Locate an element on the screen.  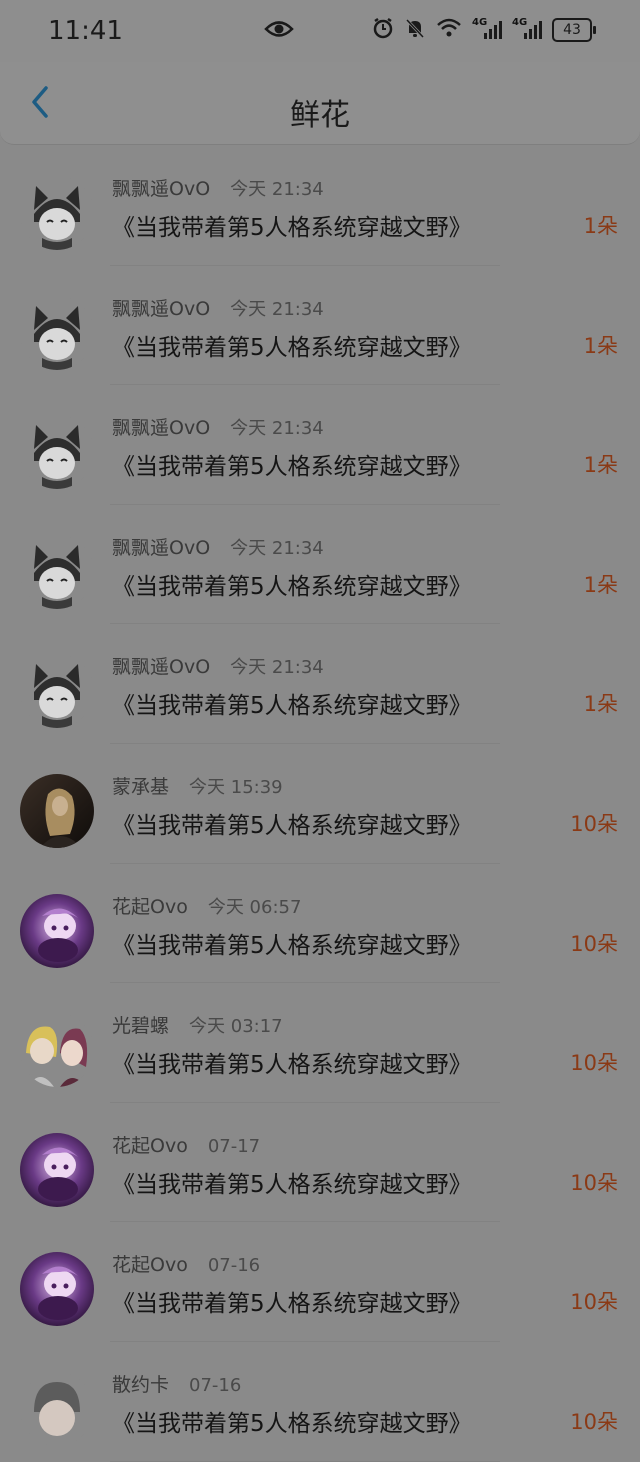
timestamp: 今天 03:17 is located at coordinates (236, 1027).